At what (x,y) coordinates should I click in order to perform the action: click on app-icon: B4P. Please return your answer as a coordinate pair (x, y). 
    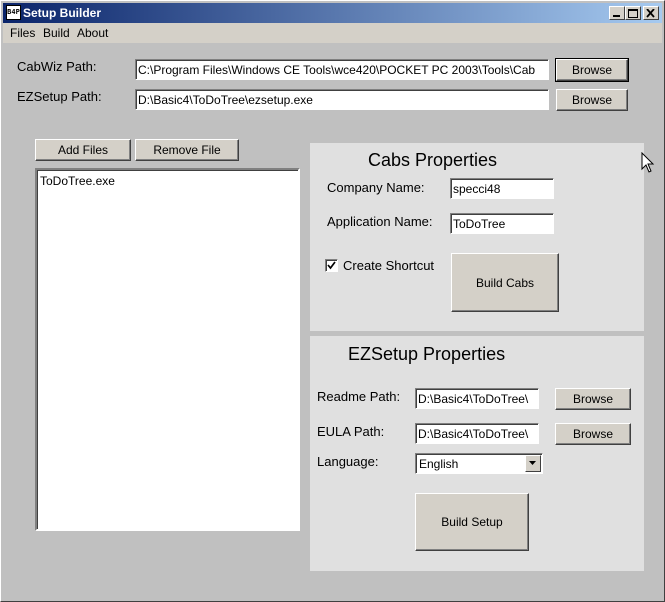
    Looking at the image, I should click on (13, 12).